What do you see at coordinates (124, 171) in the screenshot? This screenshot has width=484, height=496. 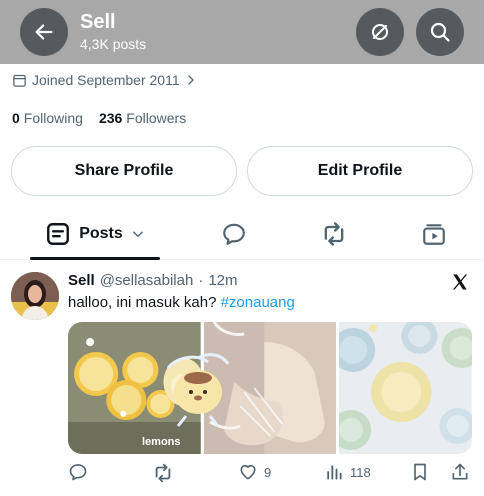 I see `share-profile-button: Share Profile` at bounding box center [124, 171].